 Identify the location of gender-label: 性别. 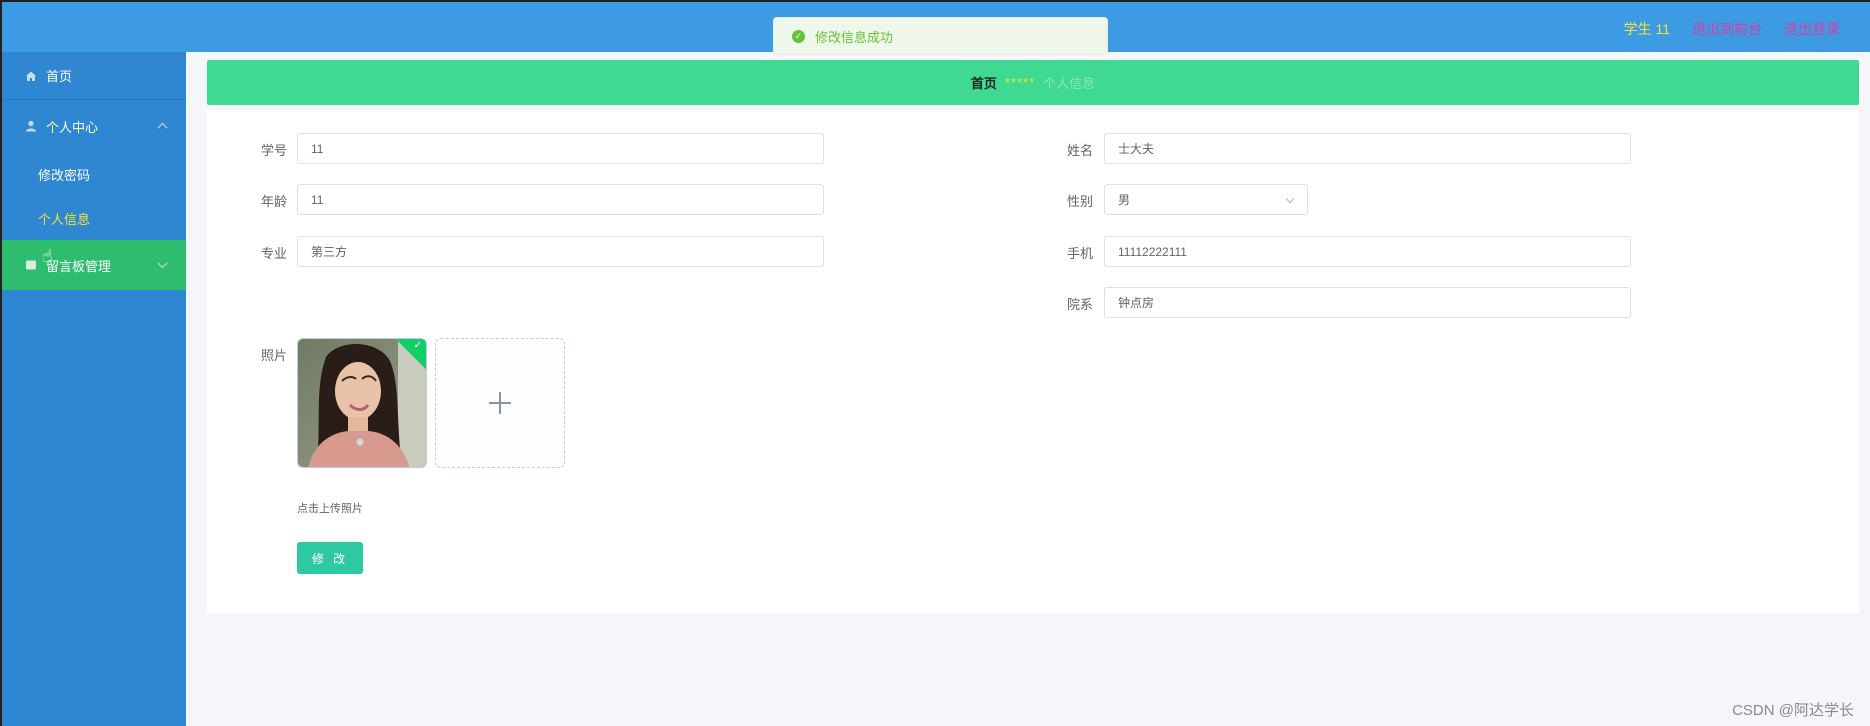
(1079, 201).